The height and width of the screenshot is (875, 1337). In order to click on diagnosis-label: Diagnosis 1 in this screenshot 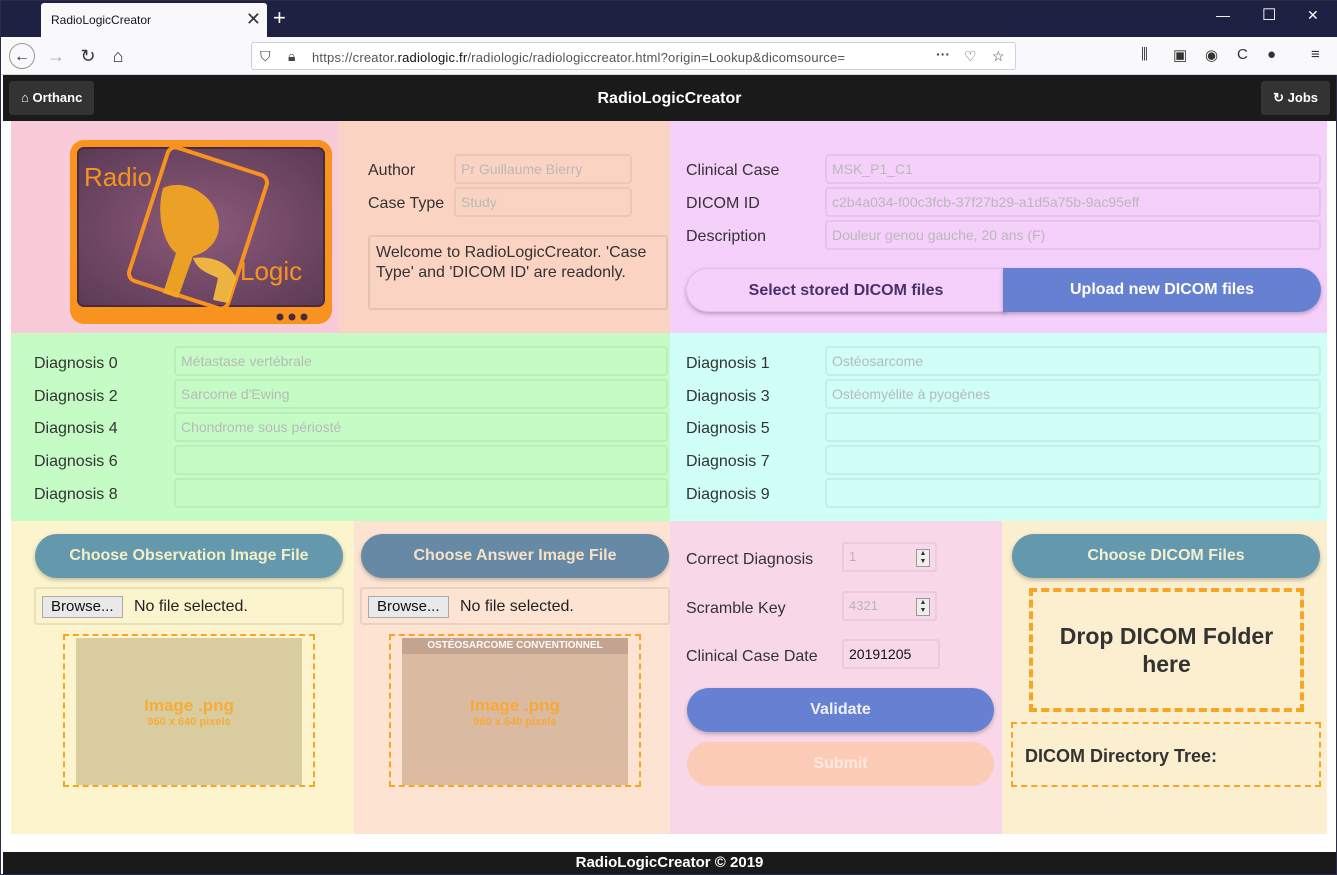, I will do `click(728, 363)`.